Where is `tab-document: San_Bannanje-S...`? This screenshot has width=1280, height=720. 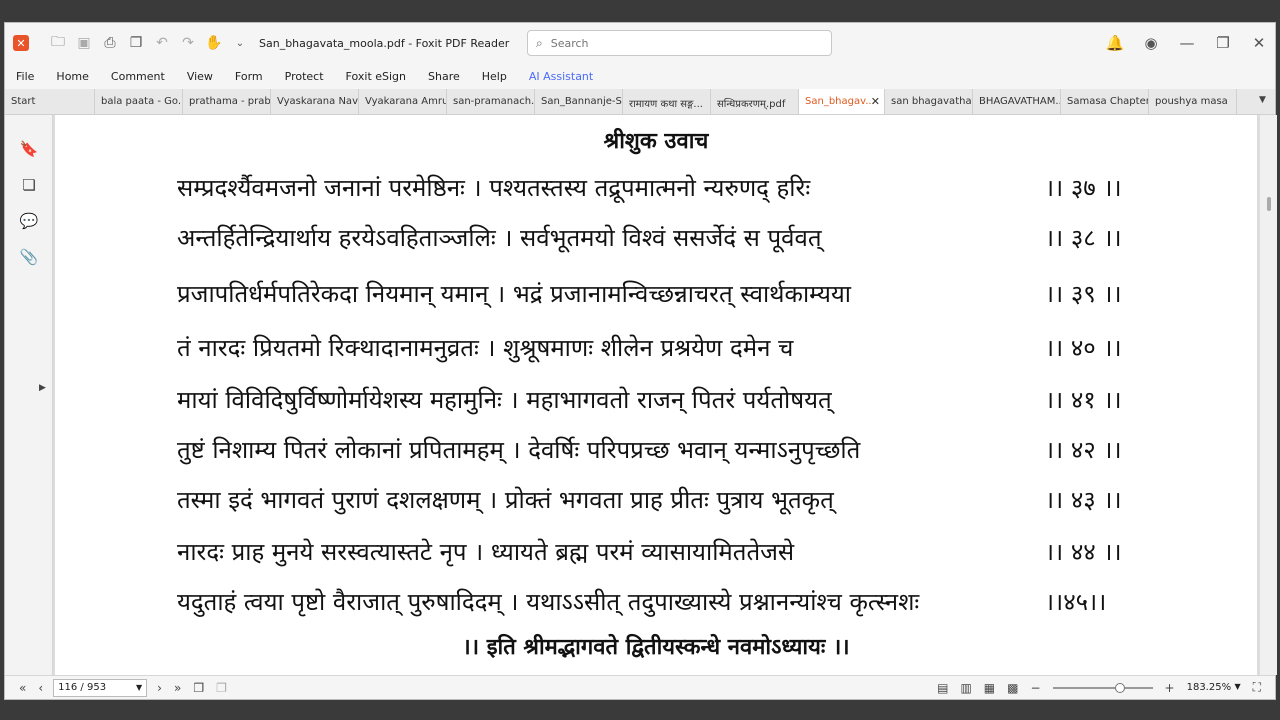
tab-document: San_Bannanje-S... is located at coordinates (579, 101).